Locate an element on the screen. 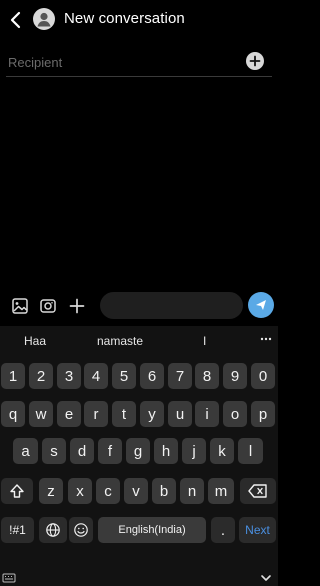 This screenshot has width=320, height=586. gallery-button is located at coordinates (20, 306).